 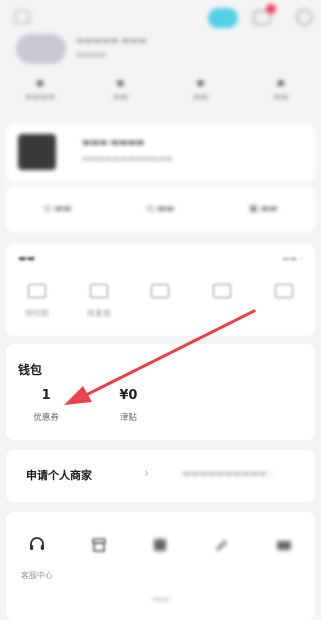 I want to click on box-icon, so click(x=98, y=291).